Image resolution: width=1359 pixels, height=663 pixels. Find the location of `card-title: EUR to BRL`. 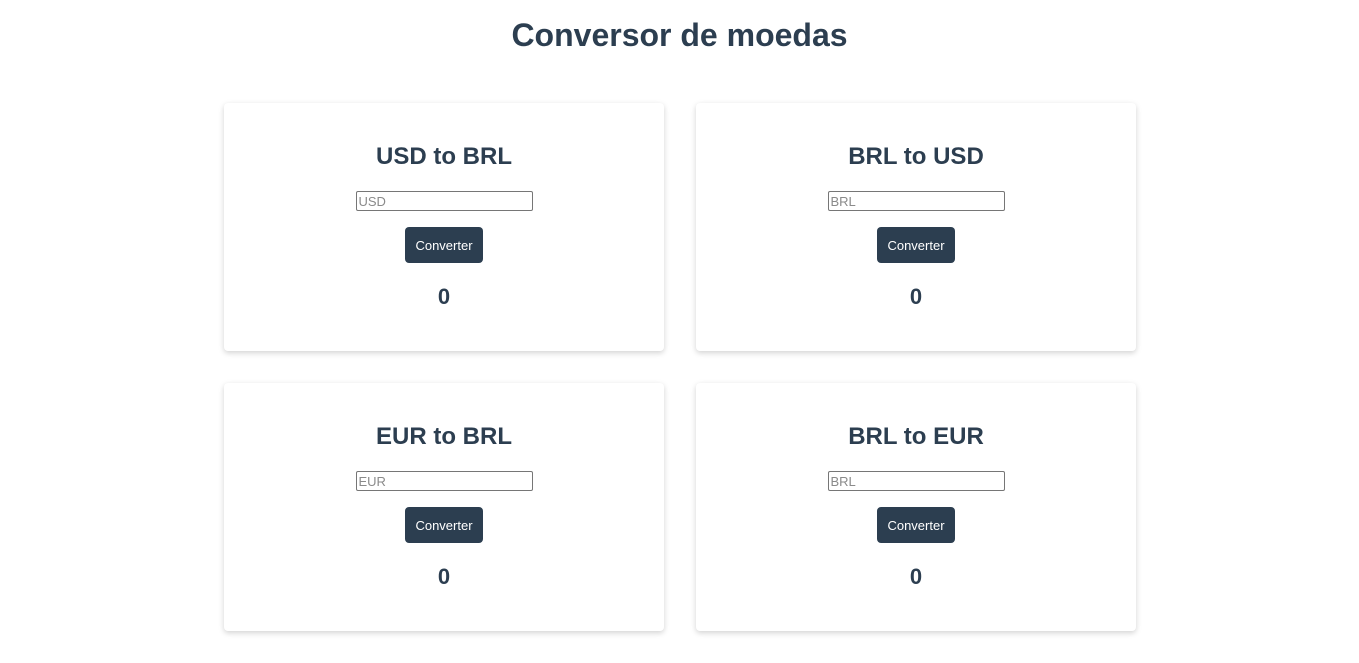

card-title: EUR to BRL is located at coordinates (444, 436).